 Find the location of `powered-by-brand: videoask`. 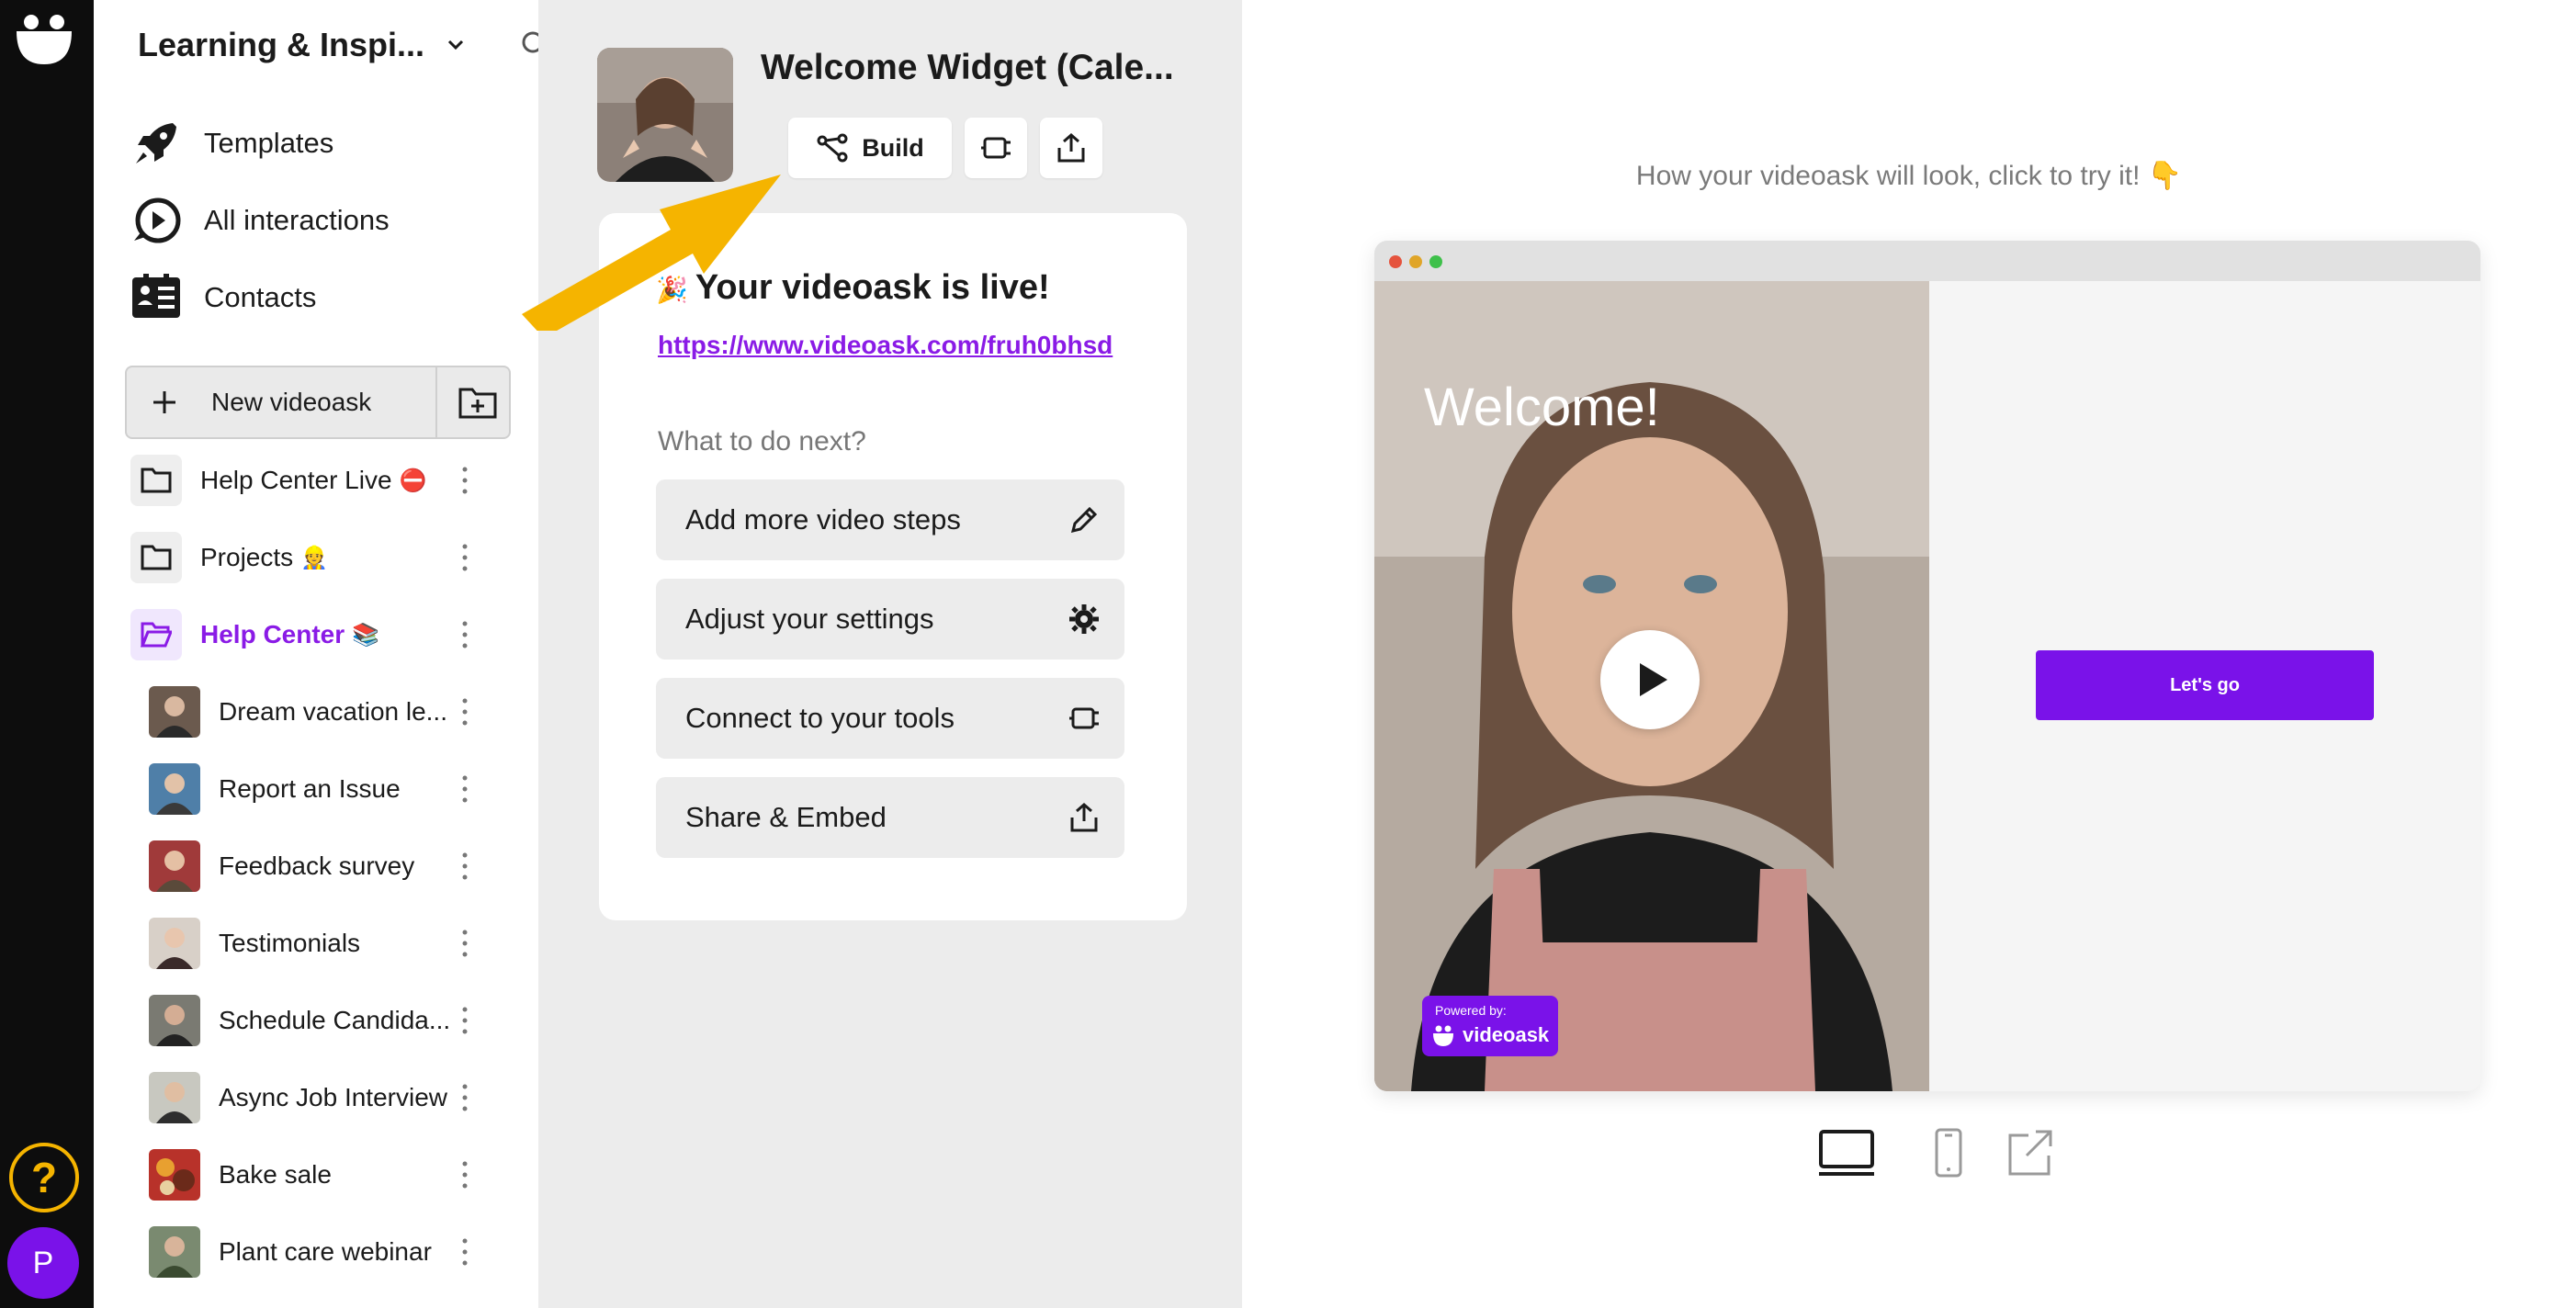

powered-by-brand: videoask is located at coordinates (1506, 1034).